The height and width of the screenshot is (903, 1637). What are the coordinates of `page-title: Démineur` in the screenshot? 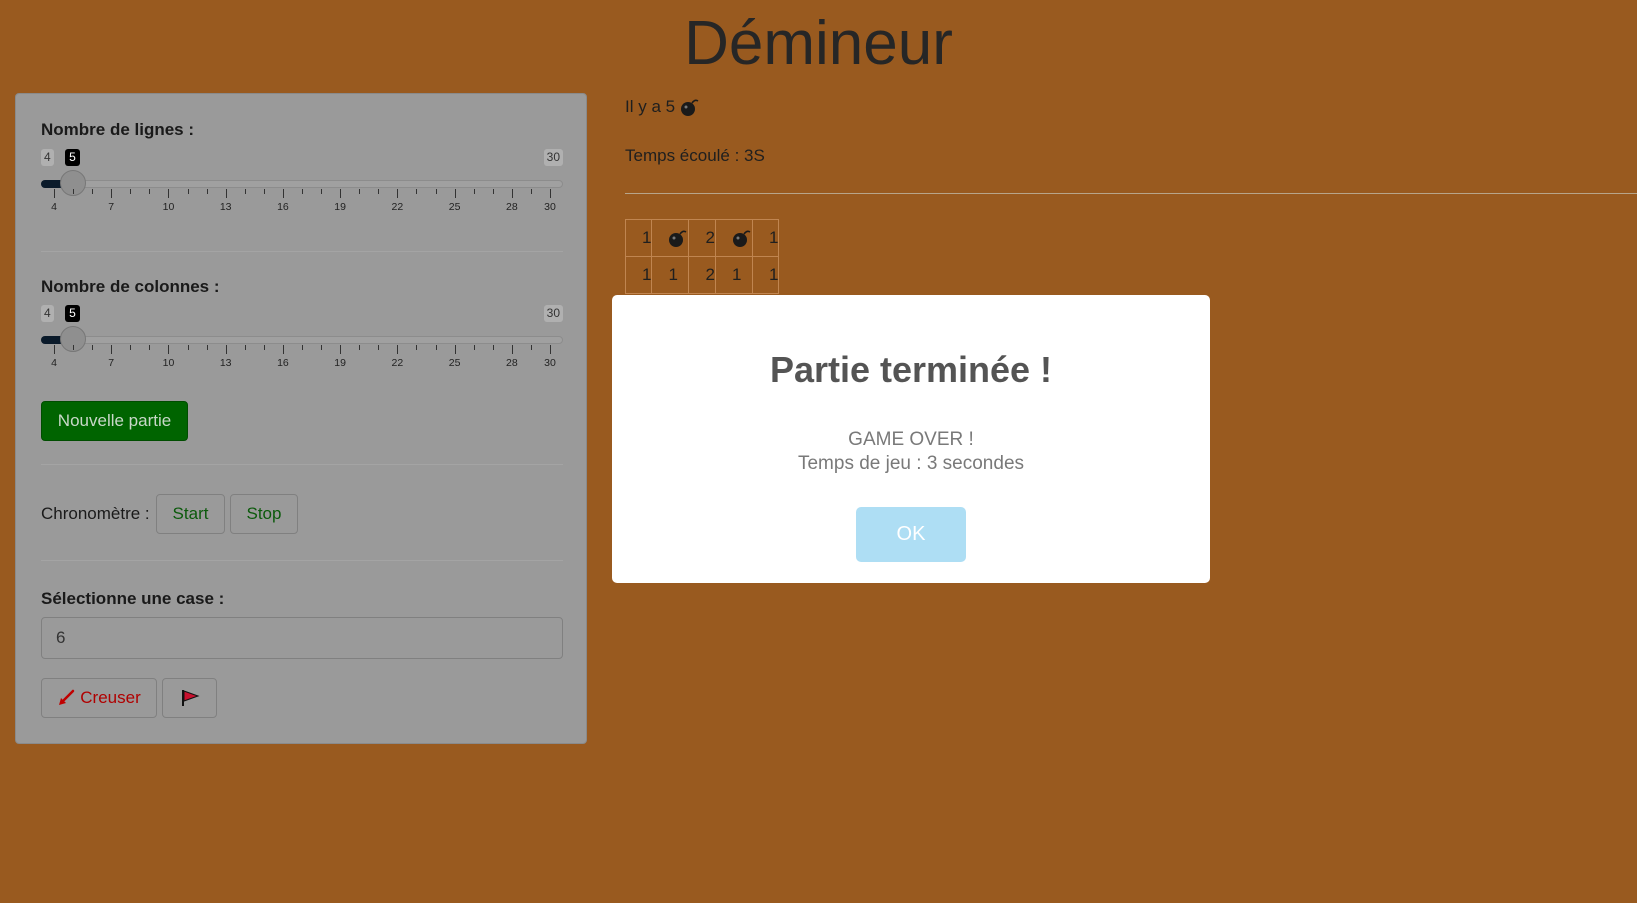 It's located at (818, 43).